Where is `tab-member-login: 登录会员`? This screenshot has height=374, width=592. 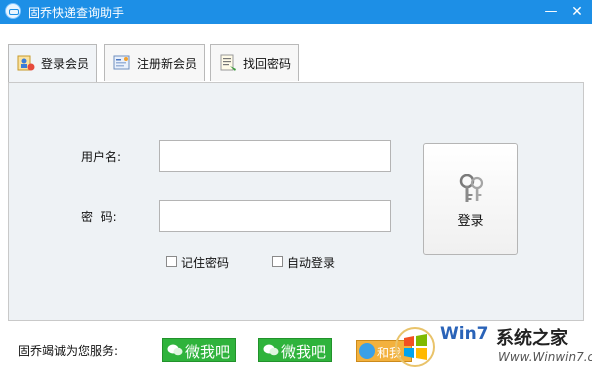 tab-member-login: 登录会员 is located at coordinates (52, 63).